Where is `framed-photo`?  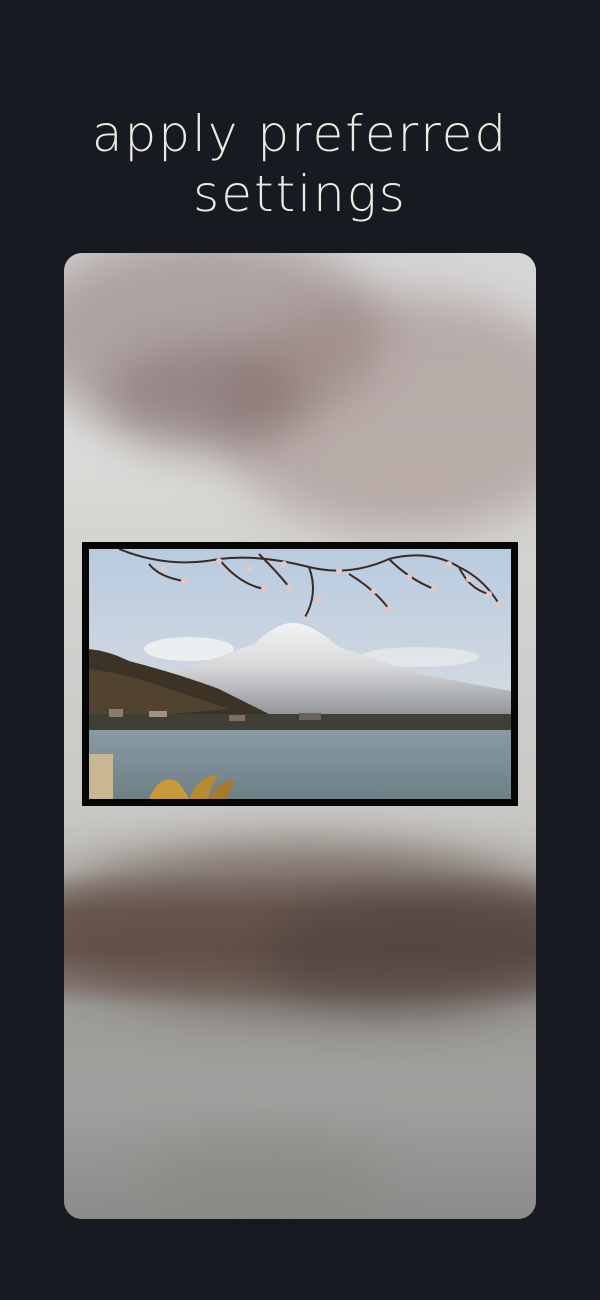
framed-photo is located at coordinates (300, 674).